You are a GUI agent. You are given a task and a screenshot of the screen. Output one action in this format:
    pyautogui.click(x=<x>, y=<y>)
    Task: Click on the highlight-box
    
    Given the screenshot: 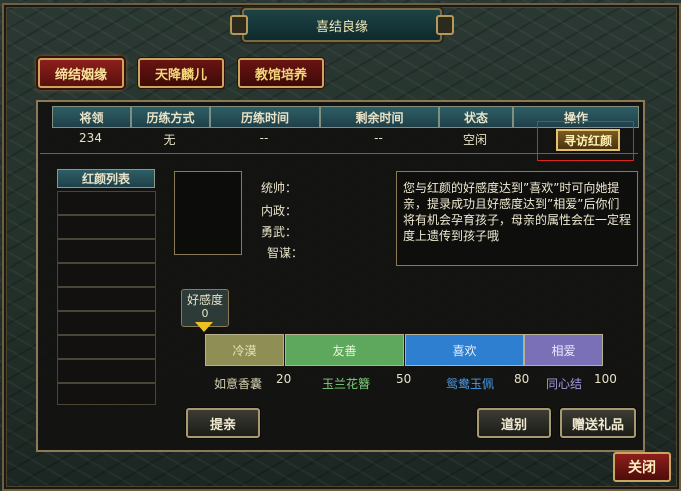 What is the action you would take?
    pyautogui.click(x=585, y=141)
    